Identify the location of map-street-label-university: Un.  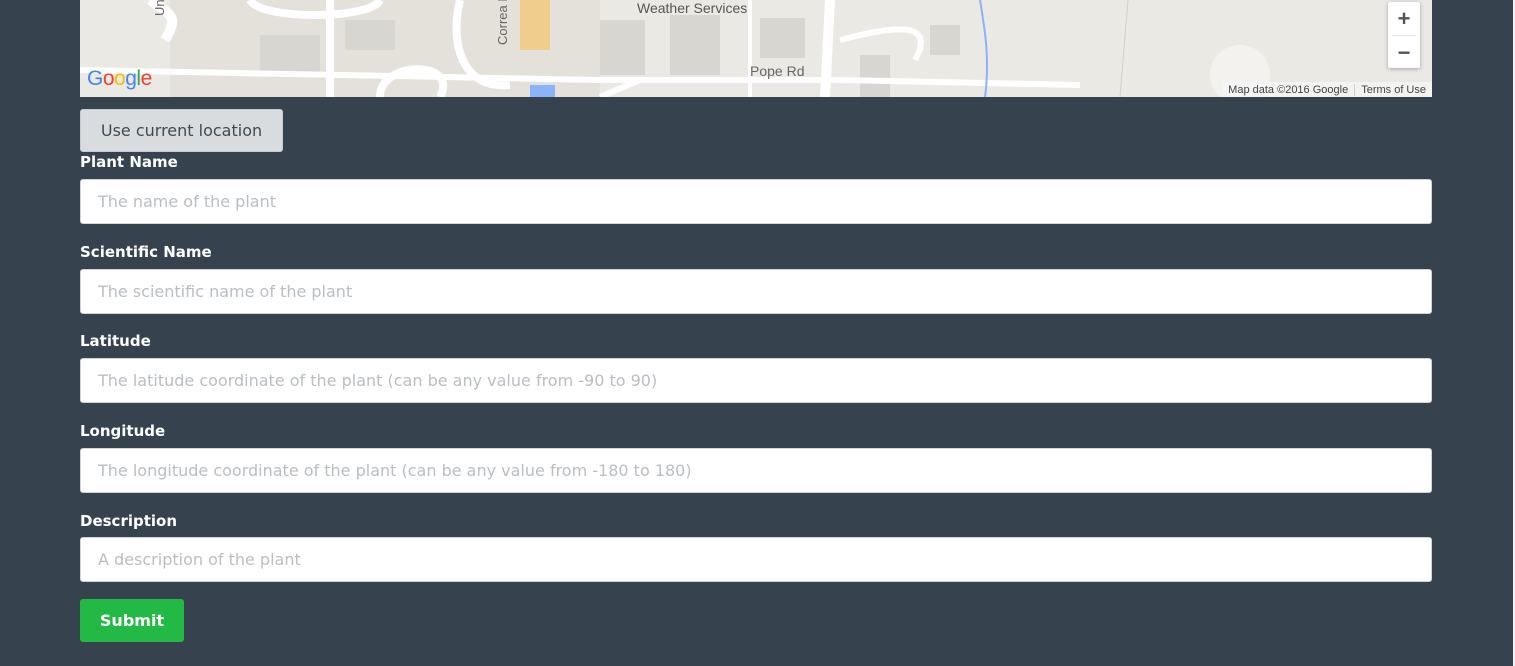
(159, 8).